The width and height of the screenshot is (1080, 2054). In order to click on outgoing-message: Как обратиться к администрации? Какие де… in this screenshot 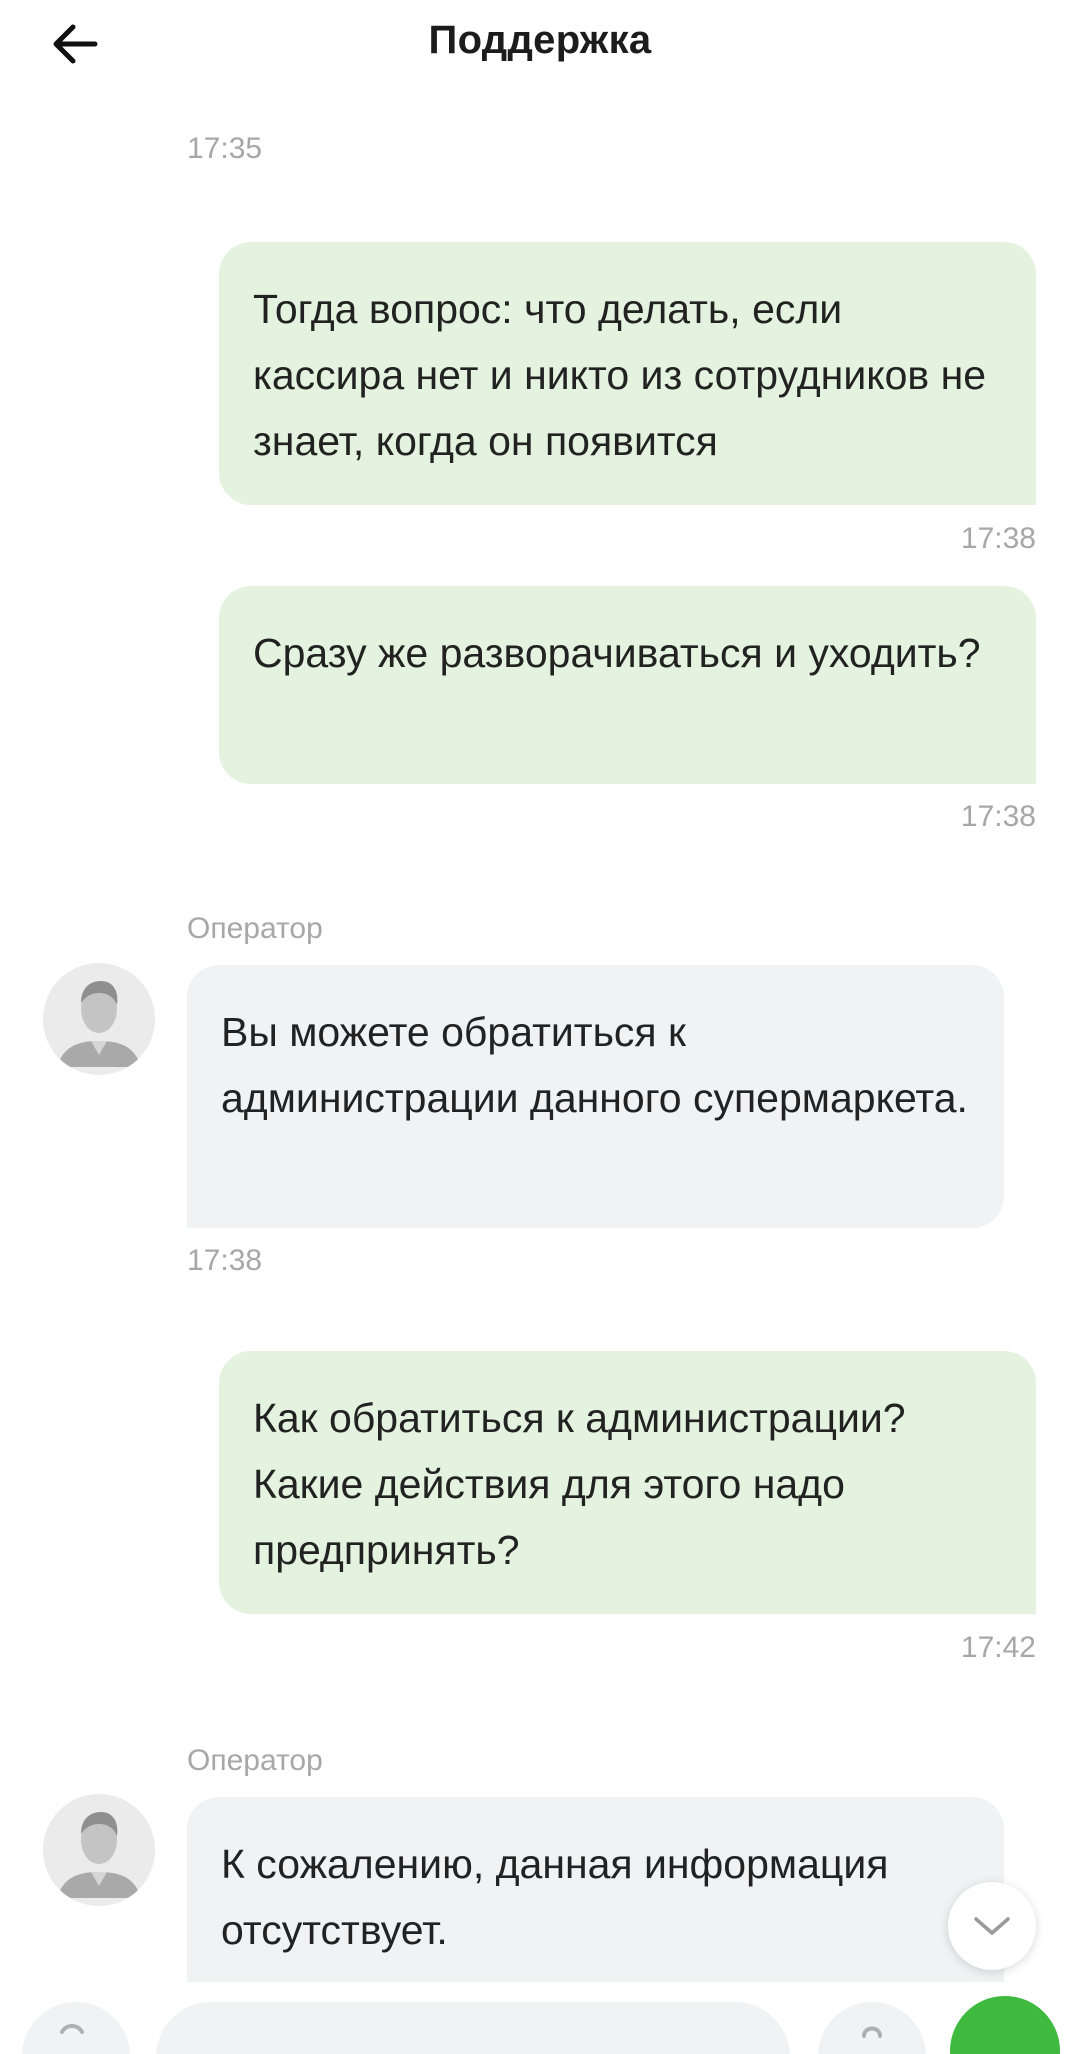, I will do `click(627, 1482)`.